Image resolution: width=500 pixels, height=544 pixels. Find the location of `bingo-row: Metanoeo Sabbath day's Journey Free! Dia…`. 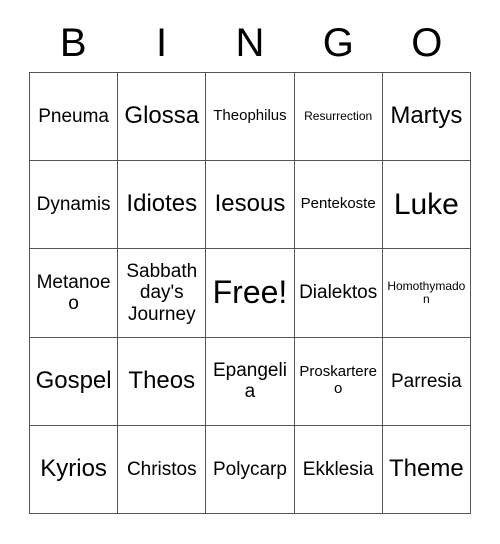

bingo-row: Metanoeo Sabbath day's Journey Free! Dia… is located at coordinates (250, 293).